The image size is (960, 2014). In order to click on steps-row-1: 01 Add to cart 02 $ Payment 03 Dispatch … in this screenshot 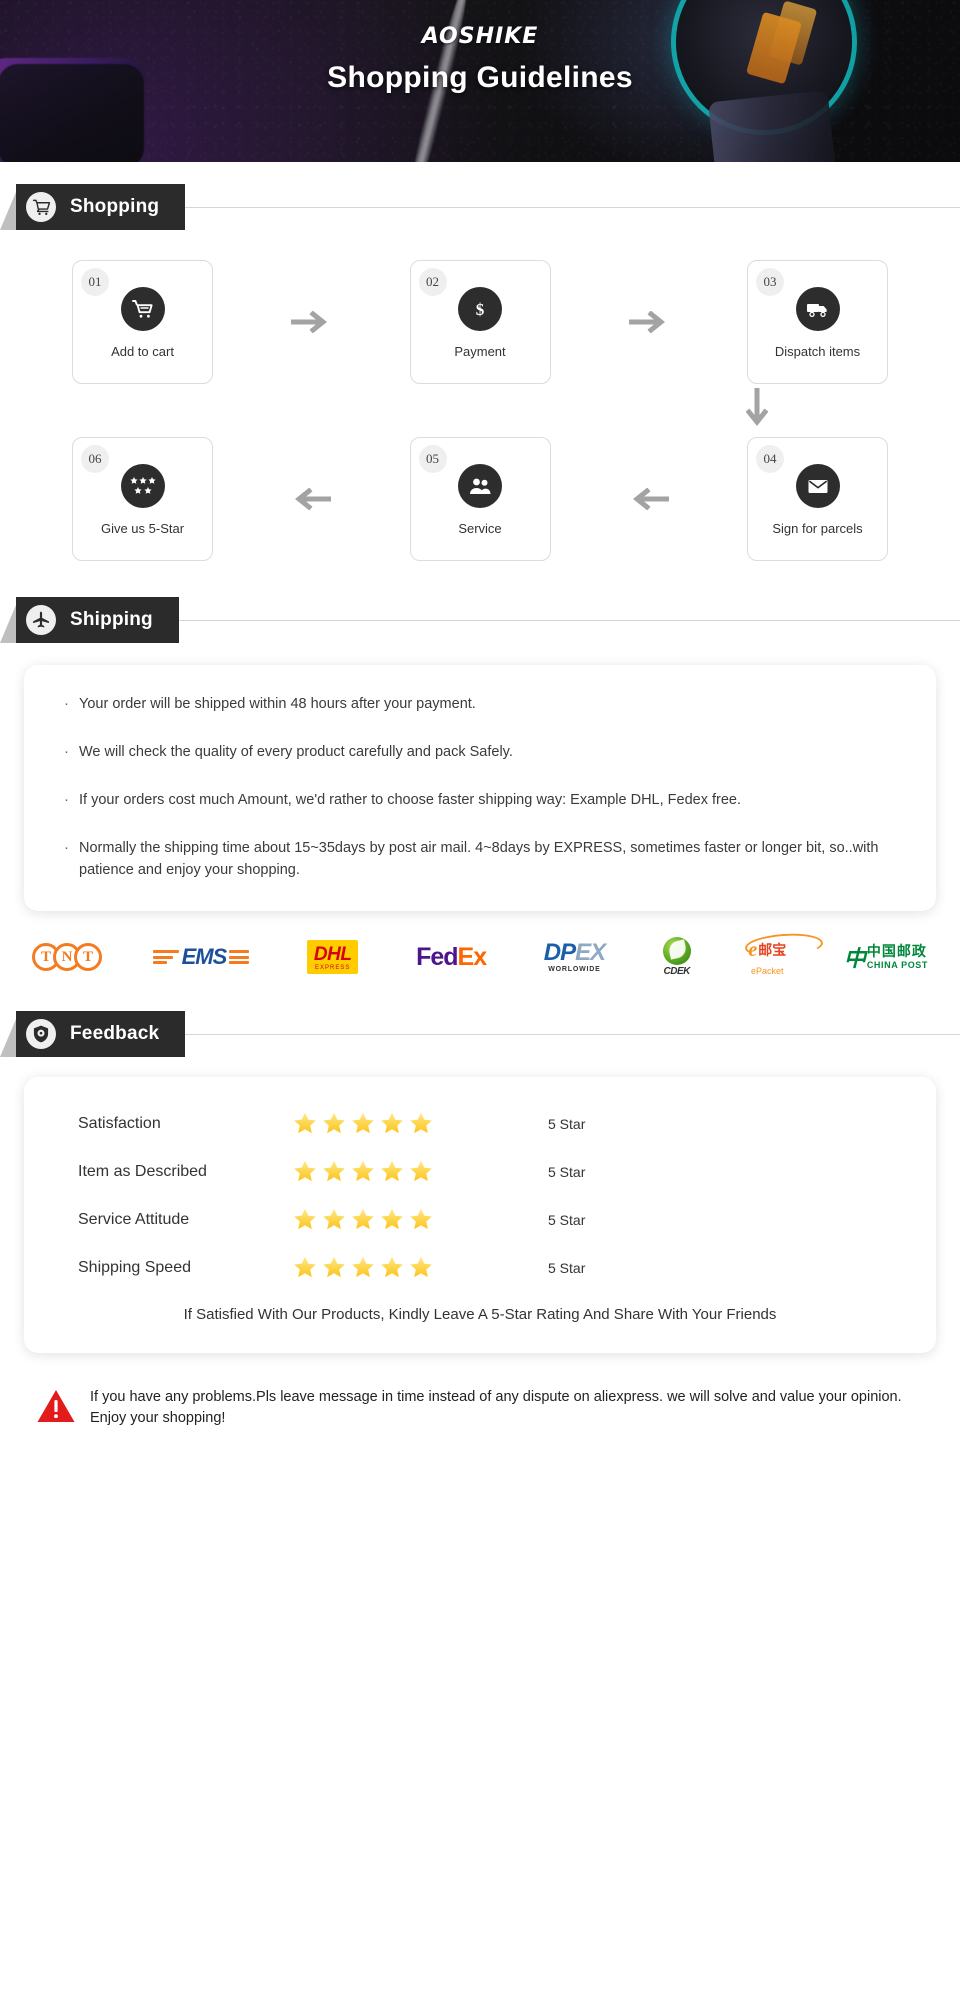, I will do `click(480, 322)`.